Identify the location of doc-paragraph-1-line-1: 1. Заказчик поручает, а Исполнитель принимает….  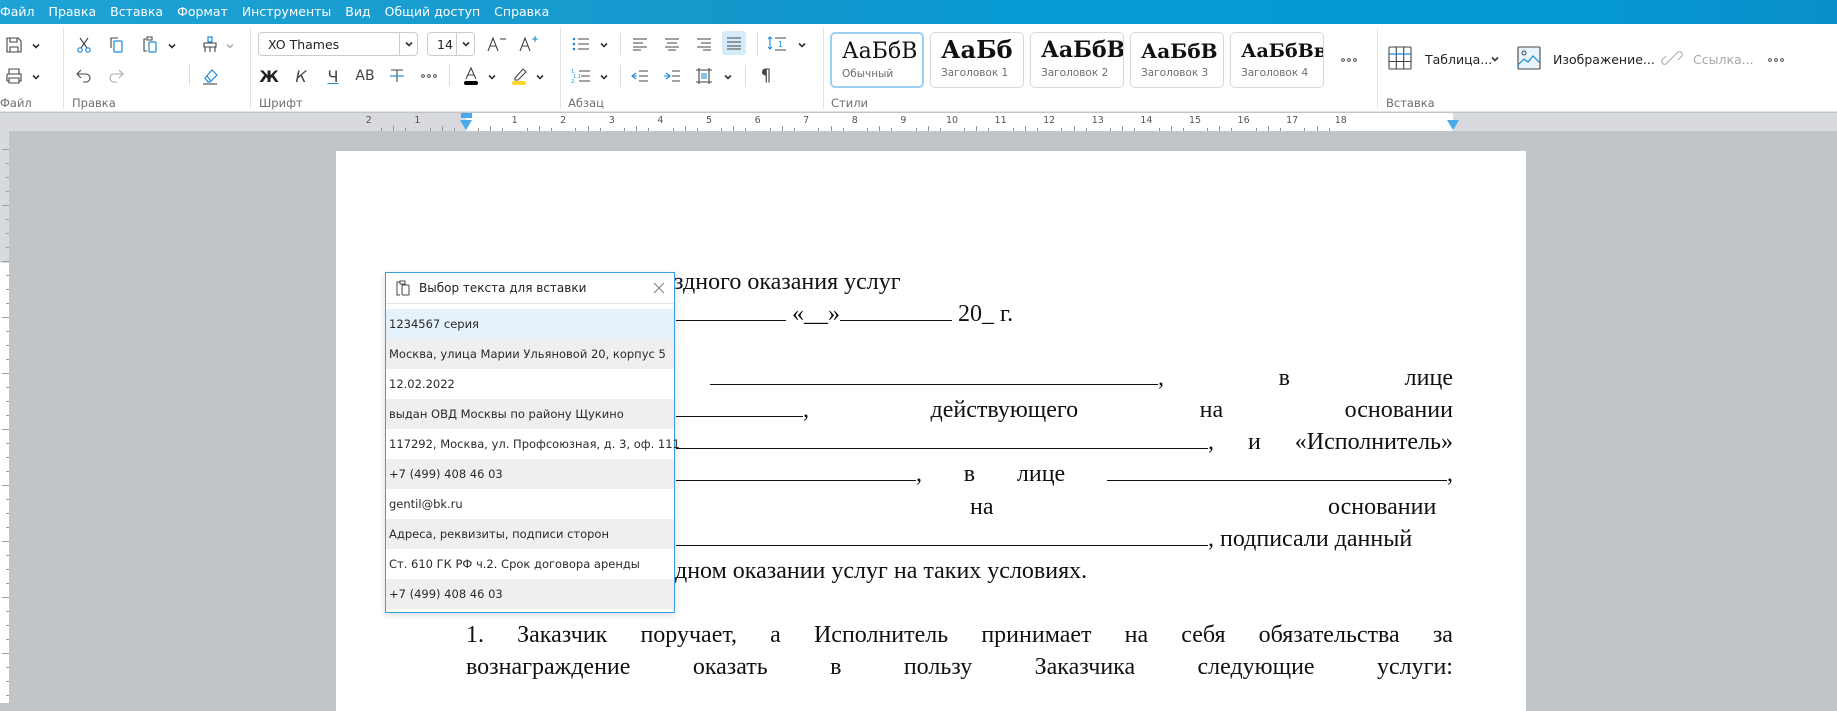
(959, 635).